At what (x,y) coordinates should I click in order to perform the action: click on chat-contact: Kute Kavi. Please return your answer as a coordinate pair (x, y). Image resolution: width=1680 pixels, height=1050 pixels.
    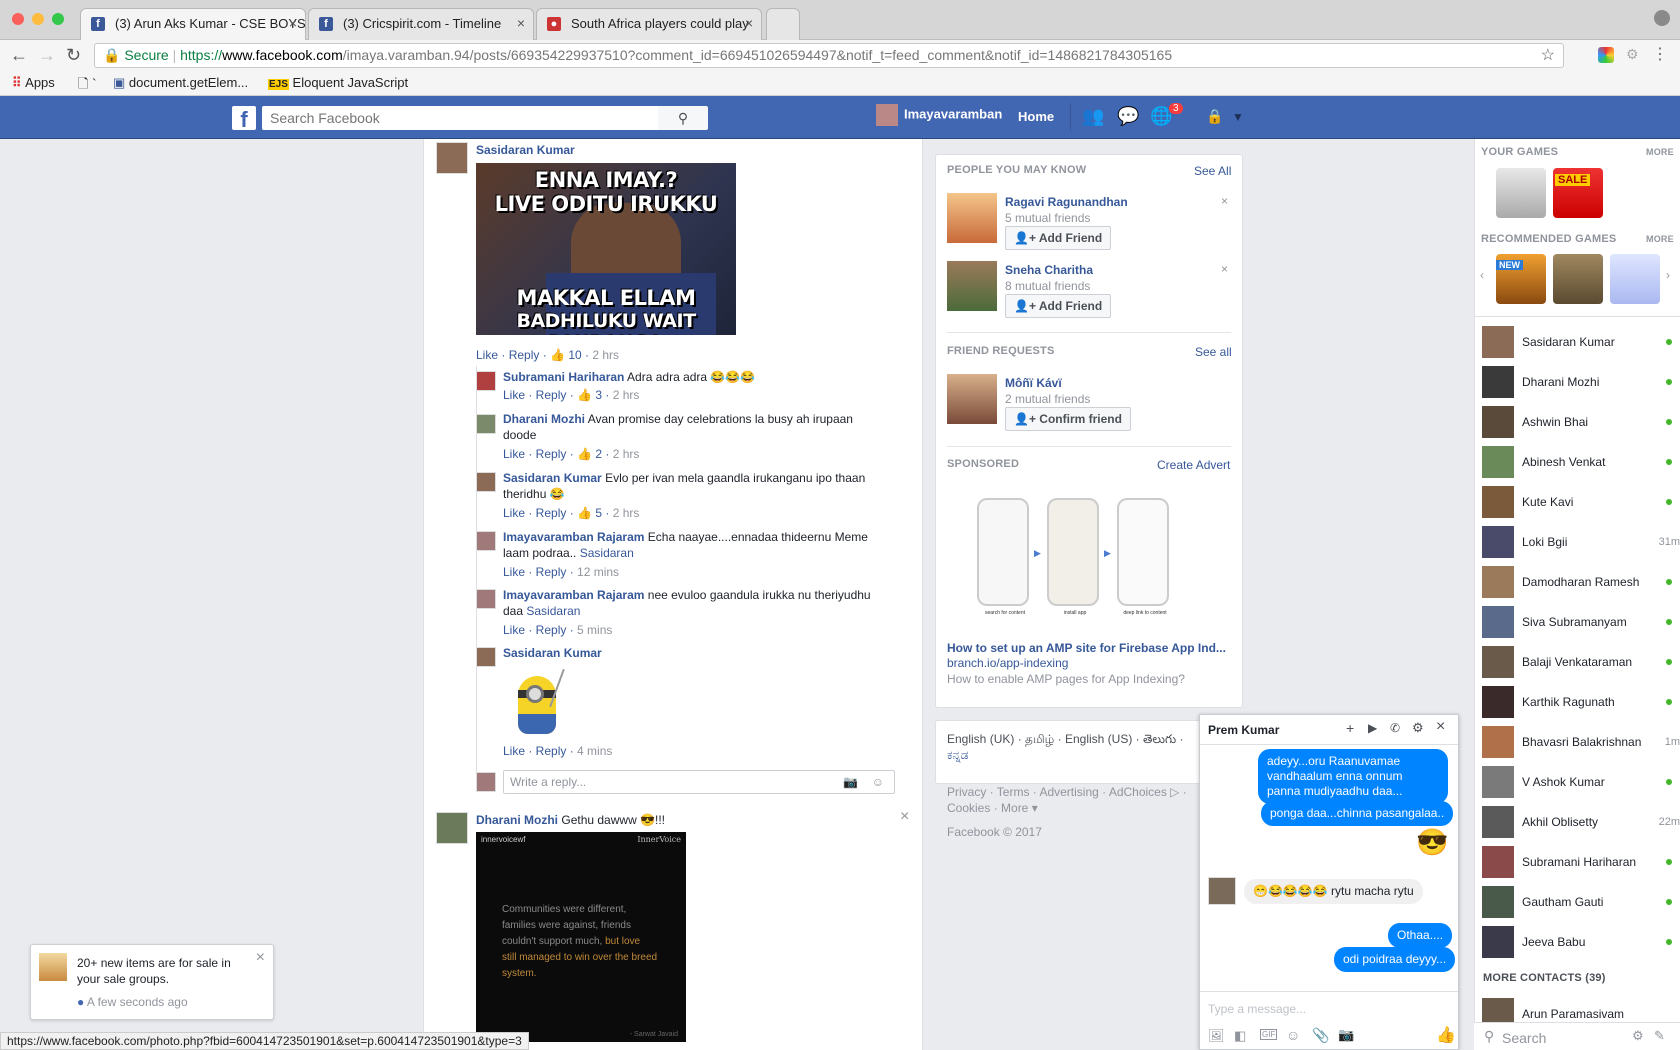
    Looking at the image, I should click on (1577, 502).